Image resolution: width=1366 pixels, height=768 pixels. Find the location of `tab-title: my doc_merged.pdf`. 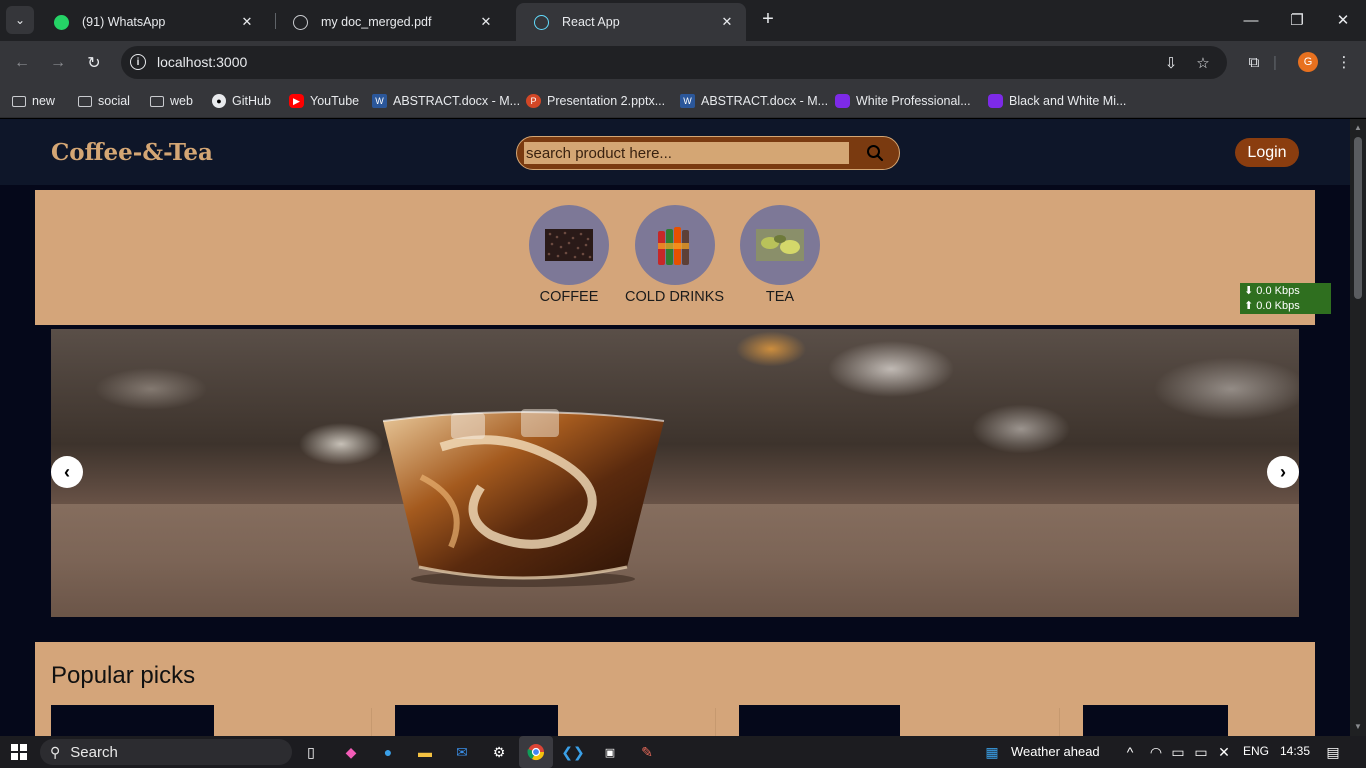

tab-title: my doc_merged.pdf is located at coordinates (376, 22).